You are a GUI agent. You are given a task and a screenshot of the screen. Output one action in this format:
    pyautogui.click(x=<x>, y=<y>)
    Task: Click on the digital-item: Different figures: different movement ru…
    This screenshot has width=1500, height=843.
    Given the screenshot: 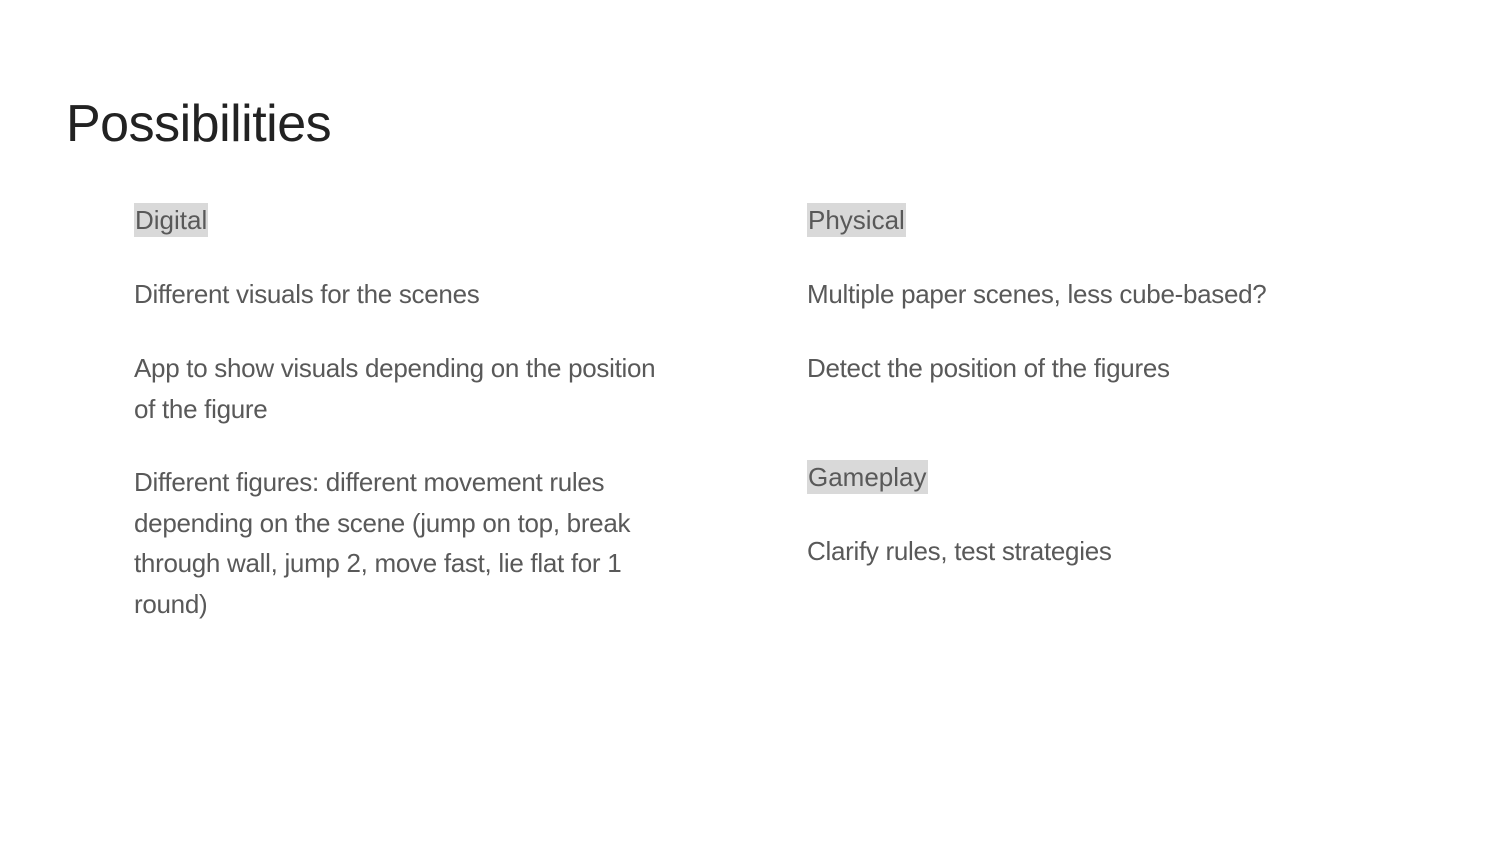 What is the action you would take?
    pyautogui.click(x=382, y=543)
    